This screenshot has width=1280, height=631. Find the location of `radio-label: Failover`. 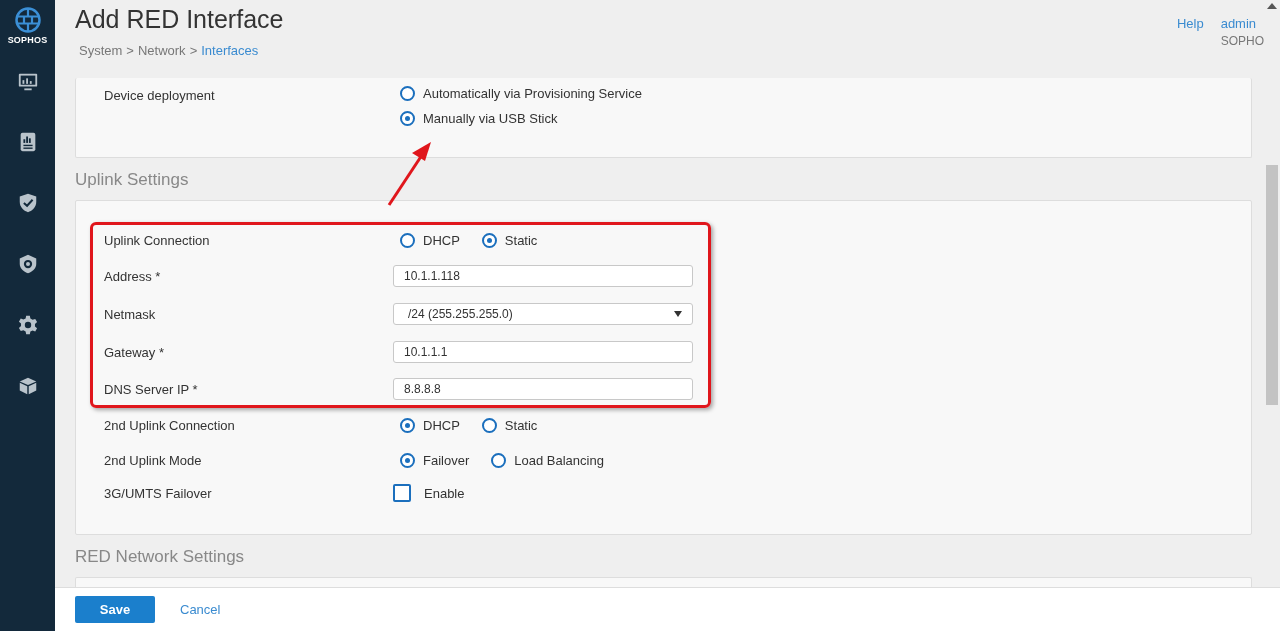

radio-label: Failover is located at coordinates (446, 460).